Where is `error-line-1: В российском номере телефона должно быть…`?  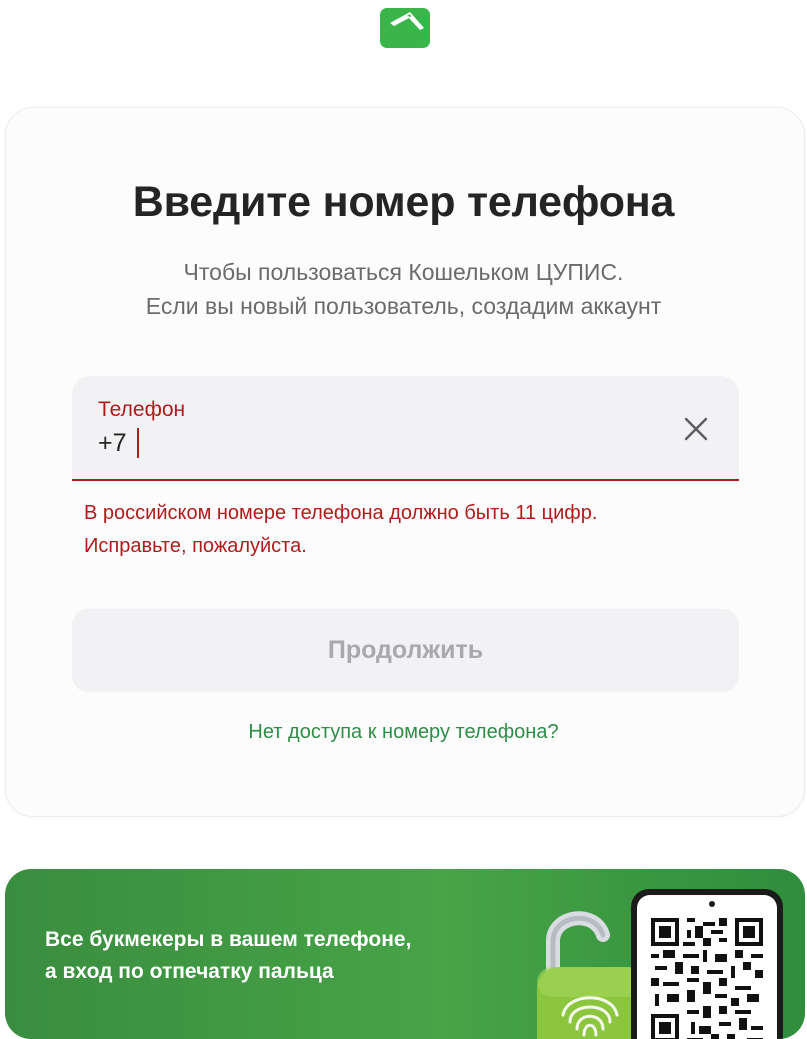
error-line-1: В российском номере телефона должно быть… is located at coordinates (341, 513).